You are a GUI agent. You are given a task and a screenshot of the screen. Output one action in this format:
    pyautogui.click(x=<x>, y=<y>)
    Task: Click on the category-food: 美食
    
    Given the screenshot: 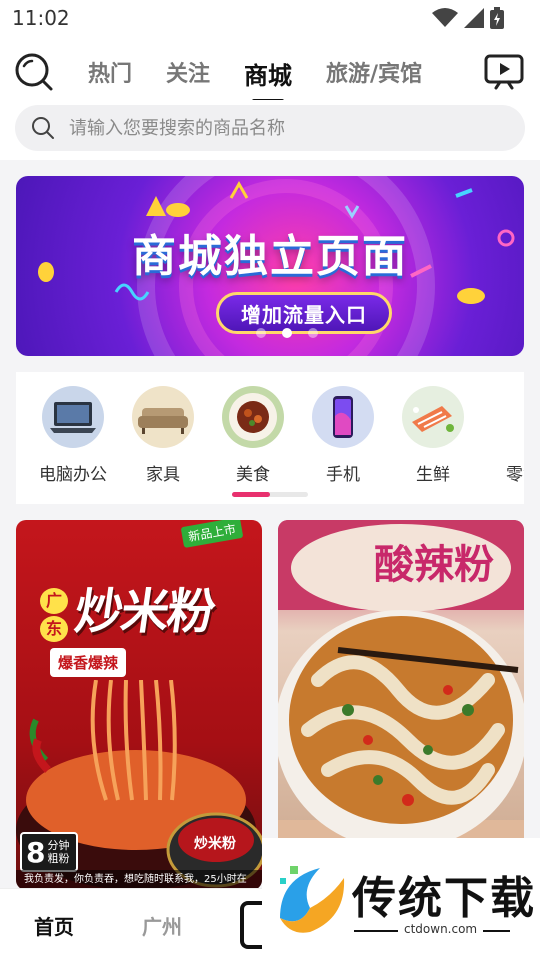 What is the action you would take?
    pyautogui.click(x=253, y=435)
    